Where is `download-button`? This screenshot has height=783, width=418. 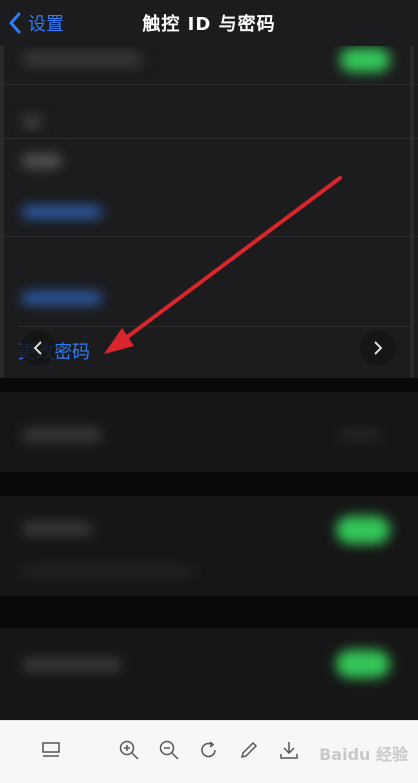 download-button is located at coordinates (289, 750).